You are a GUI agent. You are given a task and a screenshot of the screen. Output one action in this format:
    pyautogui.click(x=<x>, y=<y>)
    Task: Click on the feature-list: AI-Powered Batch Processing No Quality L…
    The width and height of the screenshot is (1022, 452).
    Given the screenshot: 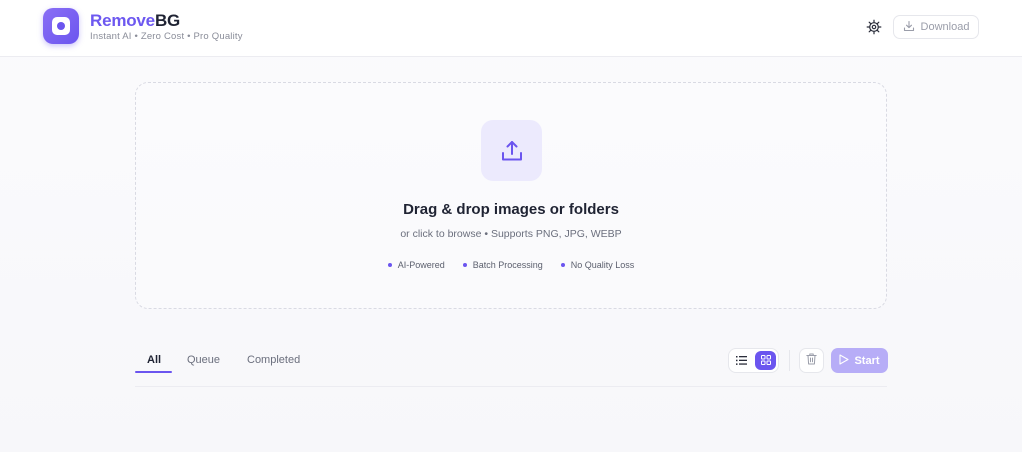 What is the action you would take?
    pyautogui.click(x=511, y=265)
    